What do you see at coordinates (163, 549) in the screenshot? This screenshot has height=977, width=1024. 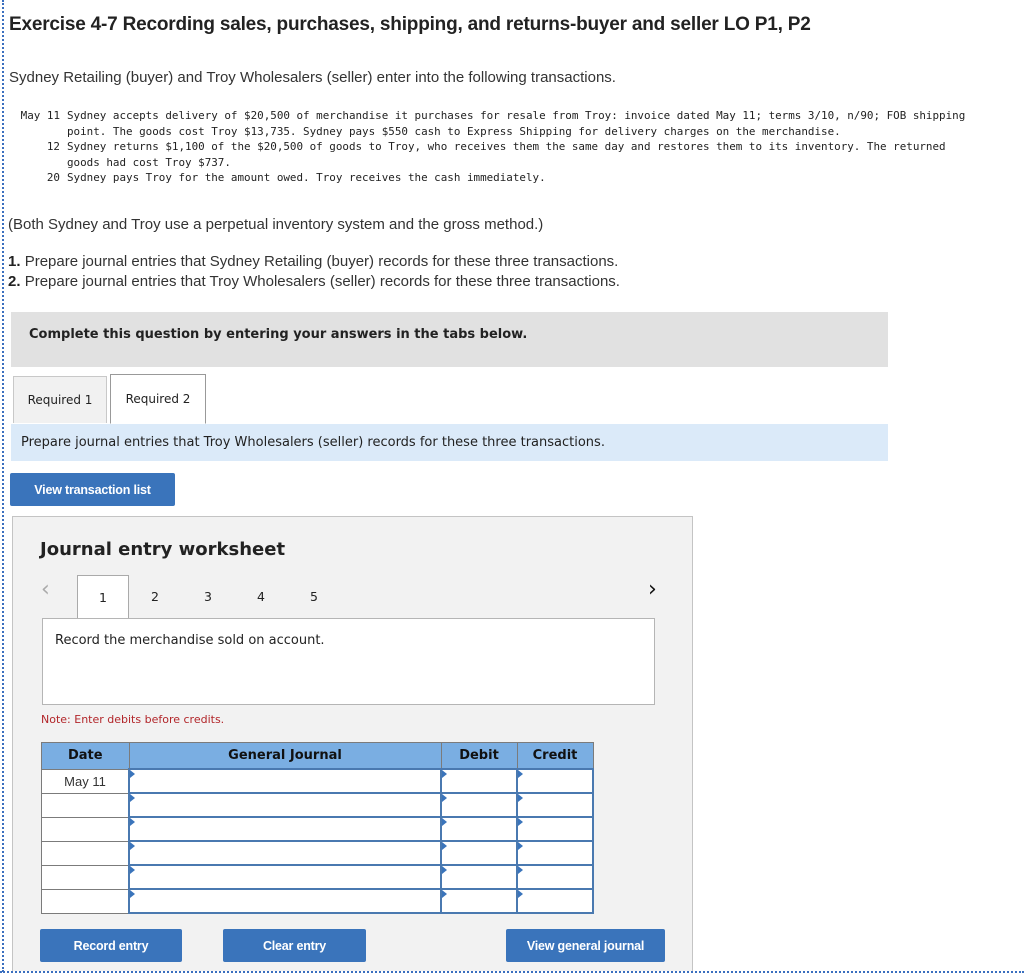 I see `worksheet-title: Journal entry worksheet` at bounding box center [163, 549].